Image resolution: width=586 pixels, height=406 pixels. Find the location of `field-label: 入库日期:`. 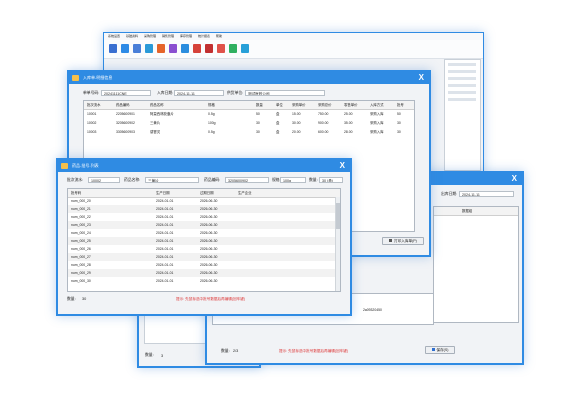

field-label: 入库日期: is located at coordinates (165, 93).